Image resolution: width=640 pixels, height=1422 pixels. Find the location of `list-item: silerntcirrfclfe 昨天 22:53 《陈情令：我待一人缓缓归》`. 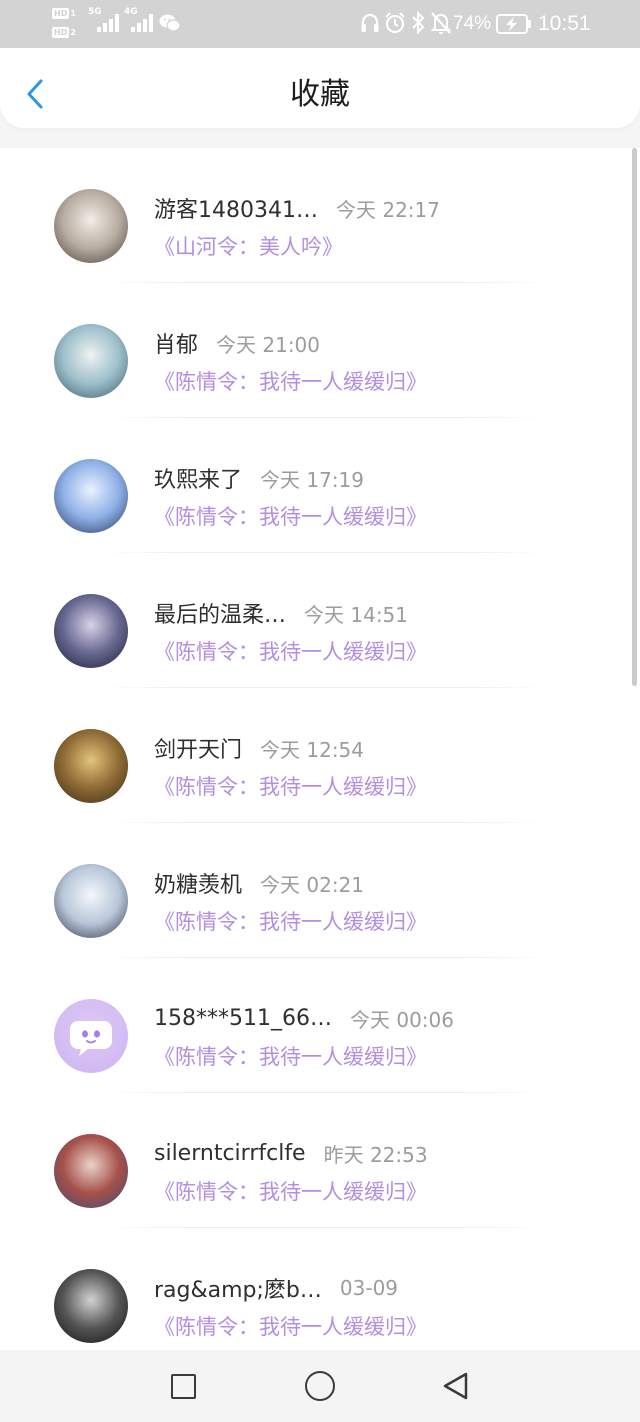

list-item: silerntcirrfclfe 昨天 22:53 《陈情令：我待一人缓缓归》 is located at coordinates (320, 1160).